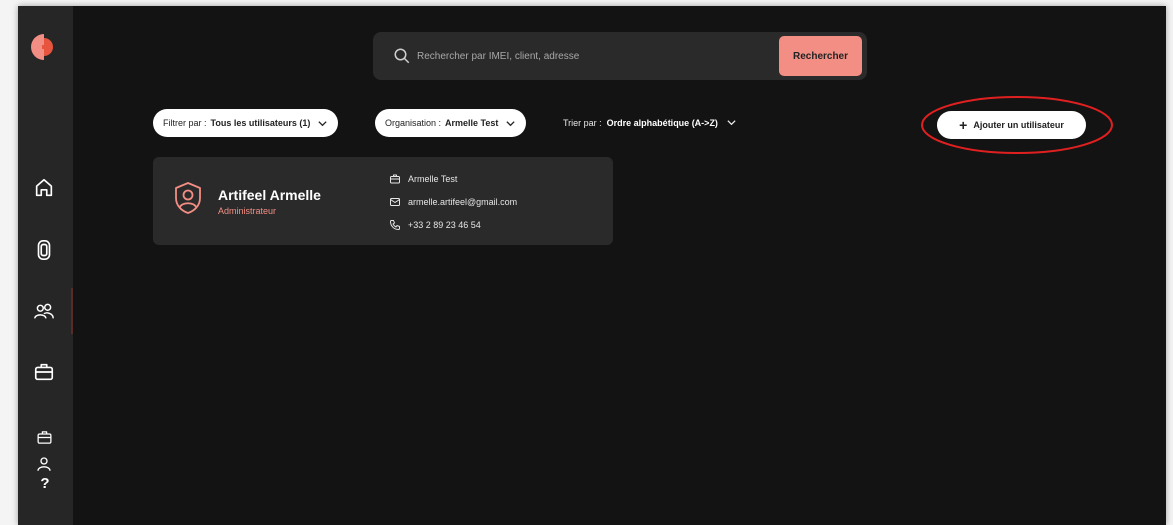 The height and width of the screenshot is (525, 1173). I want to click on sort-label: Trier par :, so click(582, 122).